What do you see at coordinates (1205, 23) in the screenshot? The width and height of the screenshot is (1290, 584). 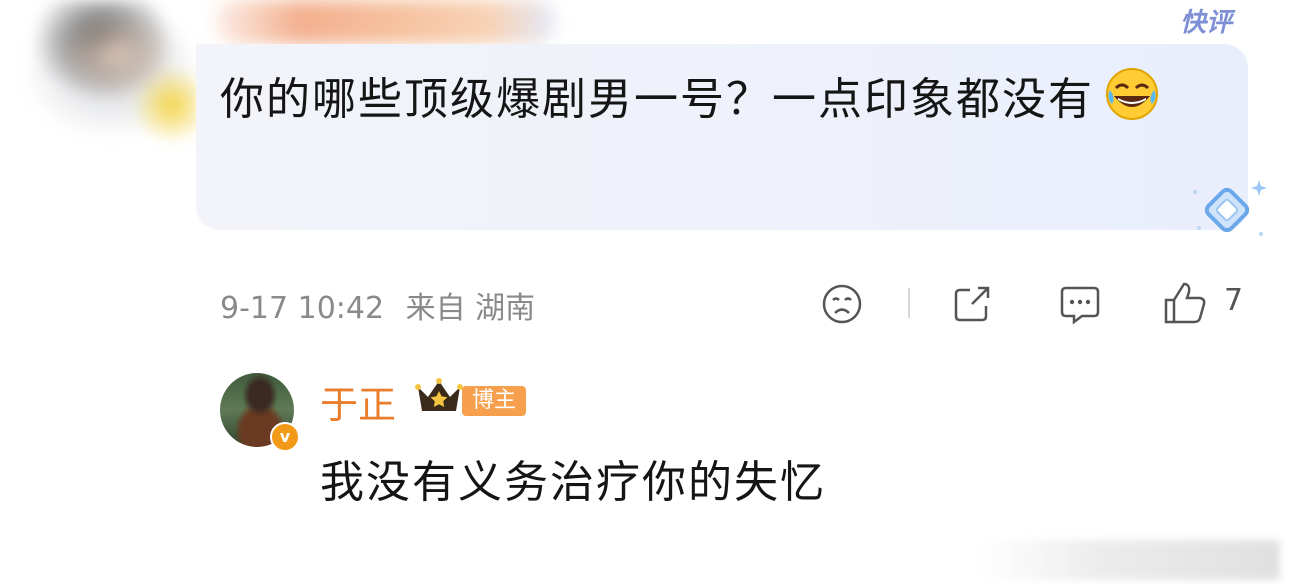 I see `quick-comment-badge: 快评` at bounding box center [1205, 23].